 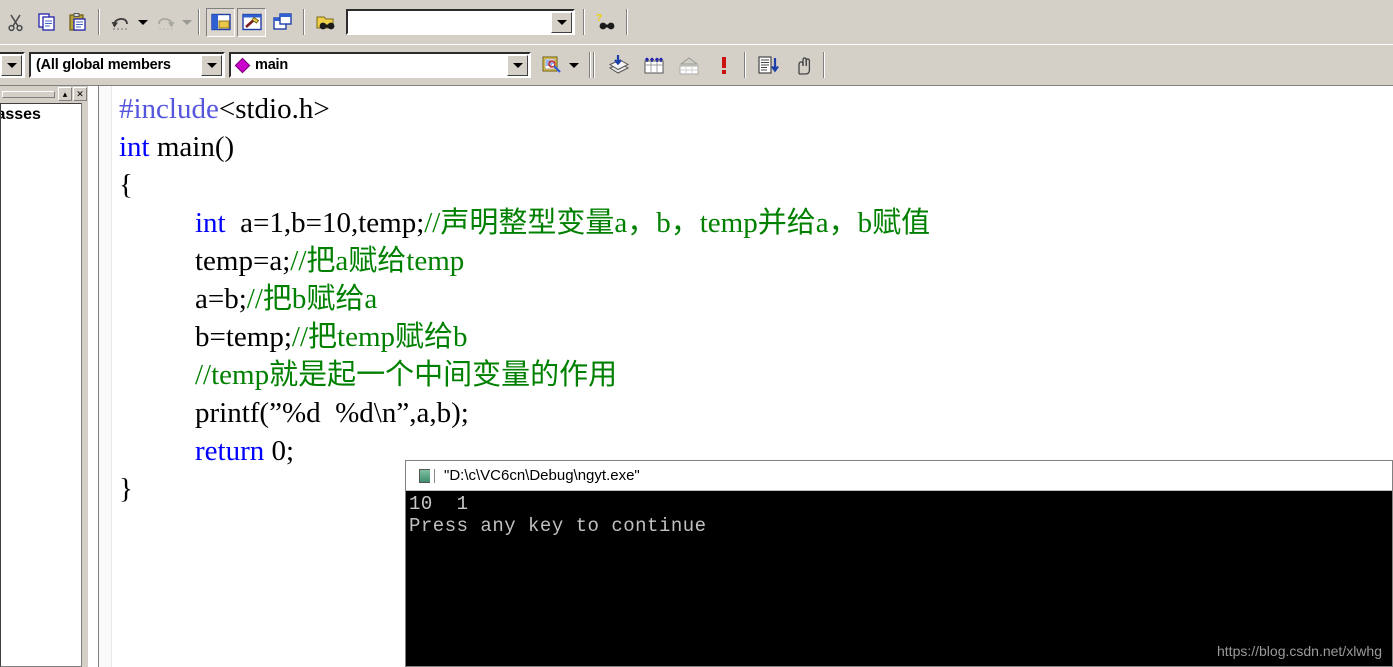 I want to click on watermark-text: https://blog.csdn.net/xlwhg, so click(x=1299, y=651).